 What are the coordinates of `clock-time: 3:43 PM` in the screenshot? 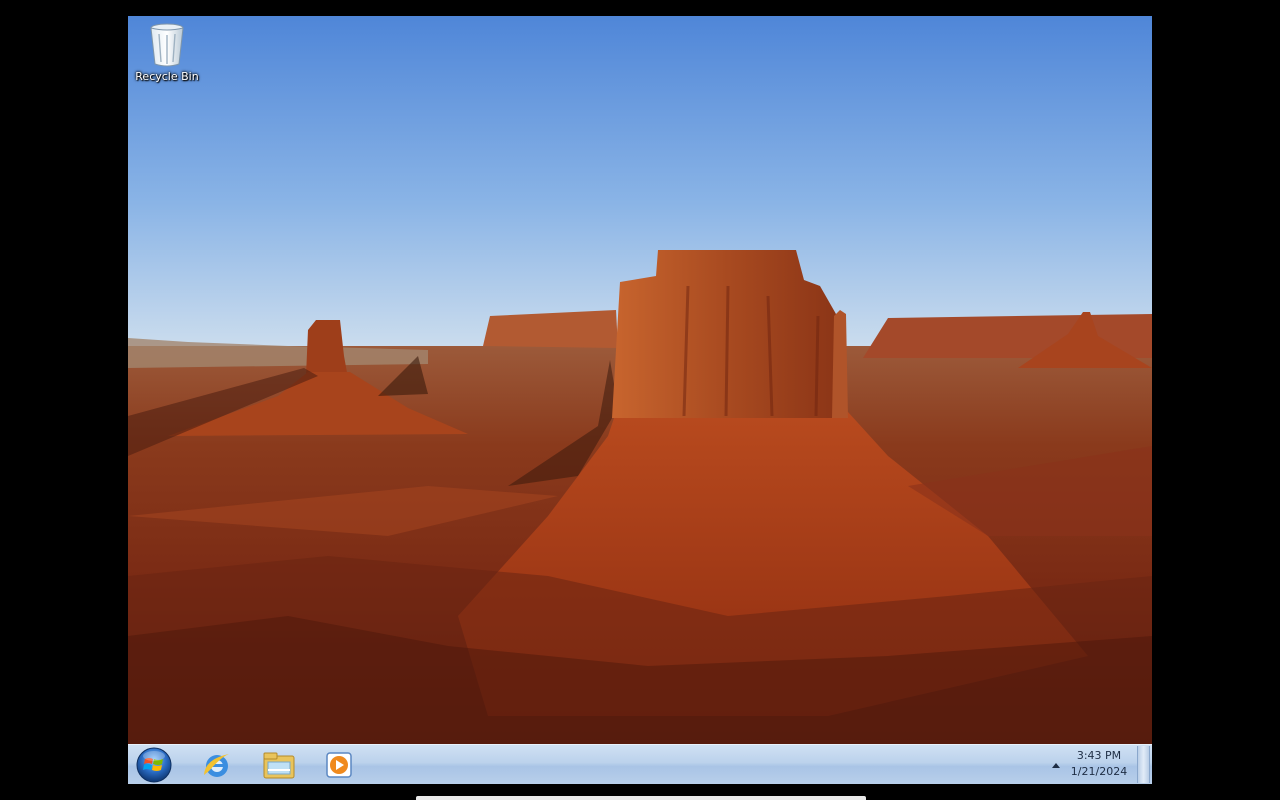 It's located at (1099, 755).